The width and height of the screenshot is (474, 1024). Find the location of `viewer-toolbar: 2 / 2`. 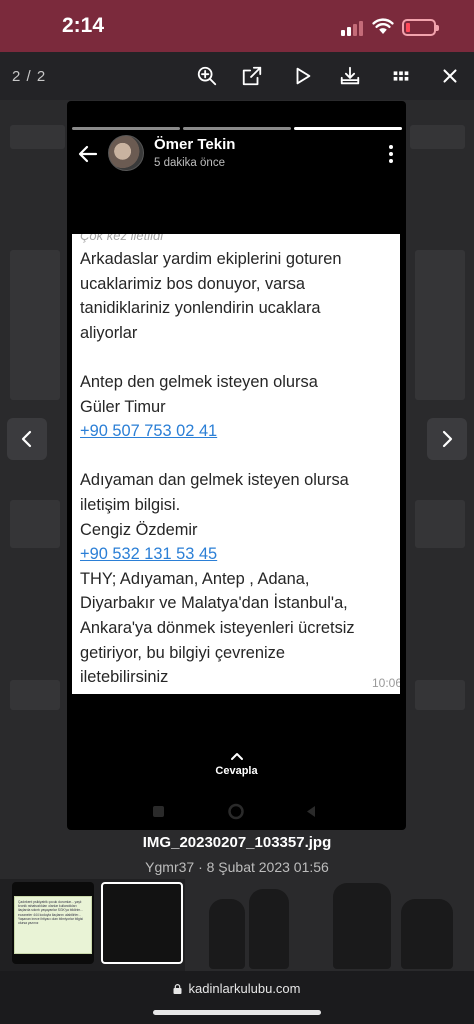

viewer-toolbar: 2 / 2 is located at coordinates (237, 76).